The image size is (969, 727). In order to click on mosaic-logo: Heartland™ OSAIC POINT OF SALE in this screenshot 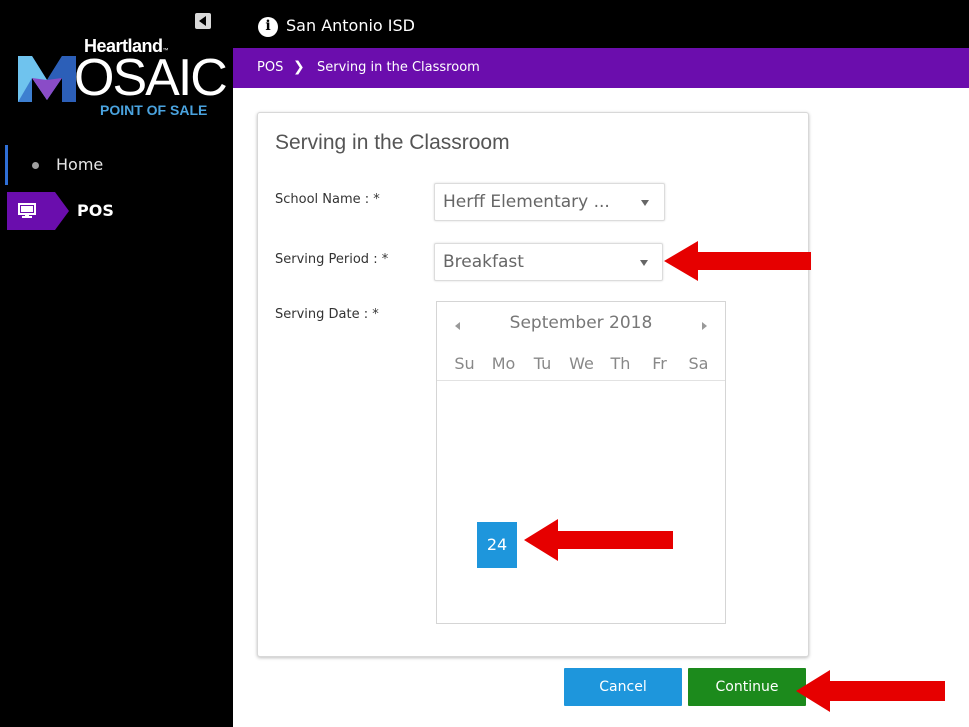, I will do `click(121, 79)`.